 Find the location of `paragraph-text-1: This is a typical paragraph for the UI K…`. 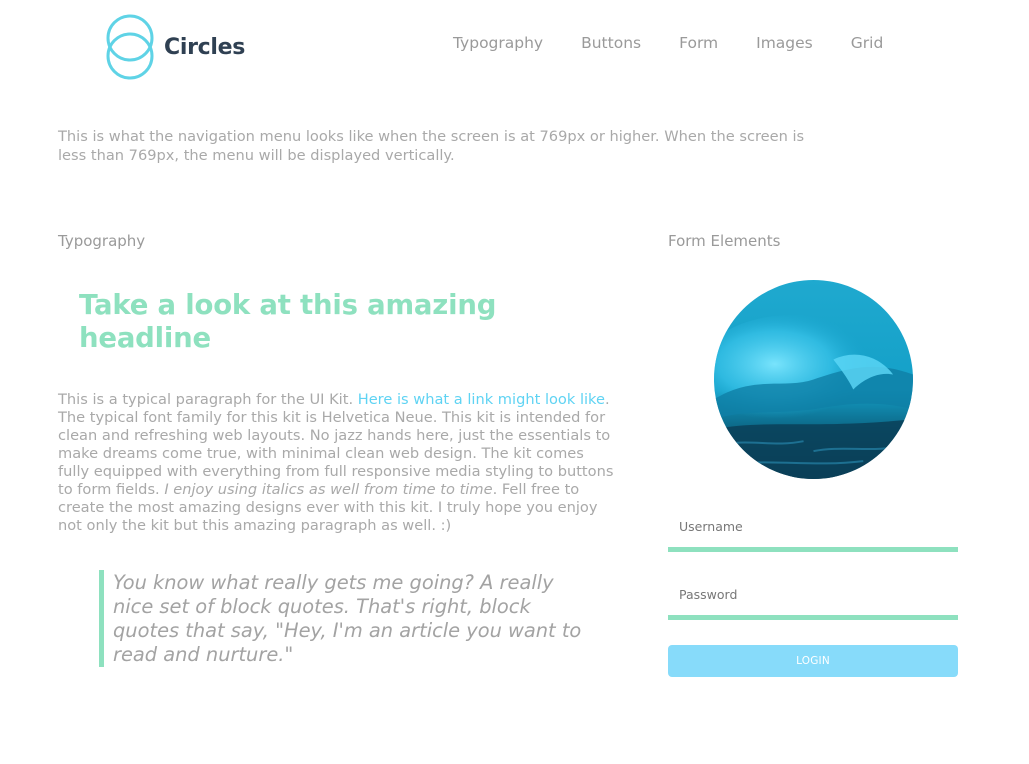

paragraph-text-1: This is a typical paragraph for the UI K… is located at coordinates (208, 399).